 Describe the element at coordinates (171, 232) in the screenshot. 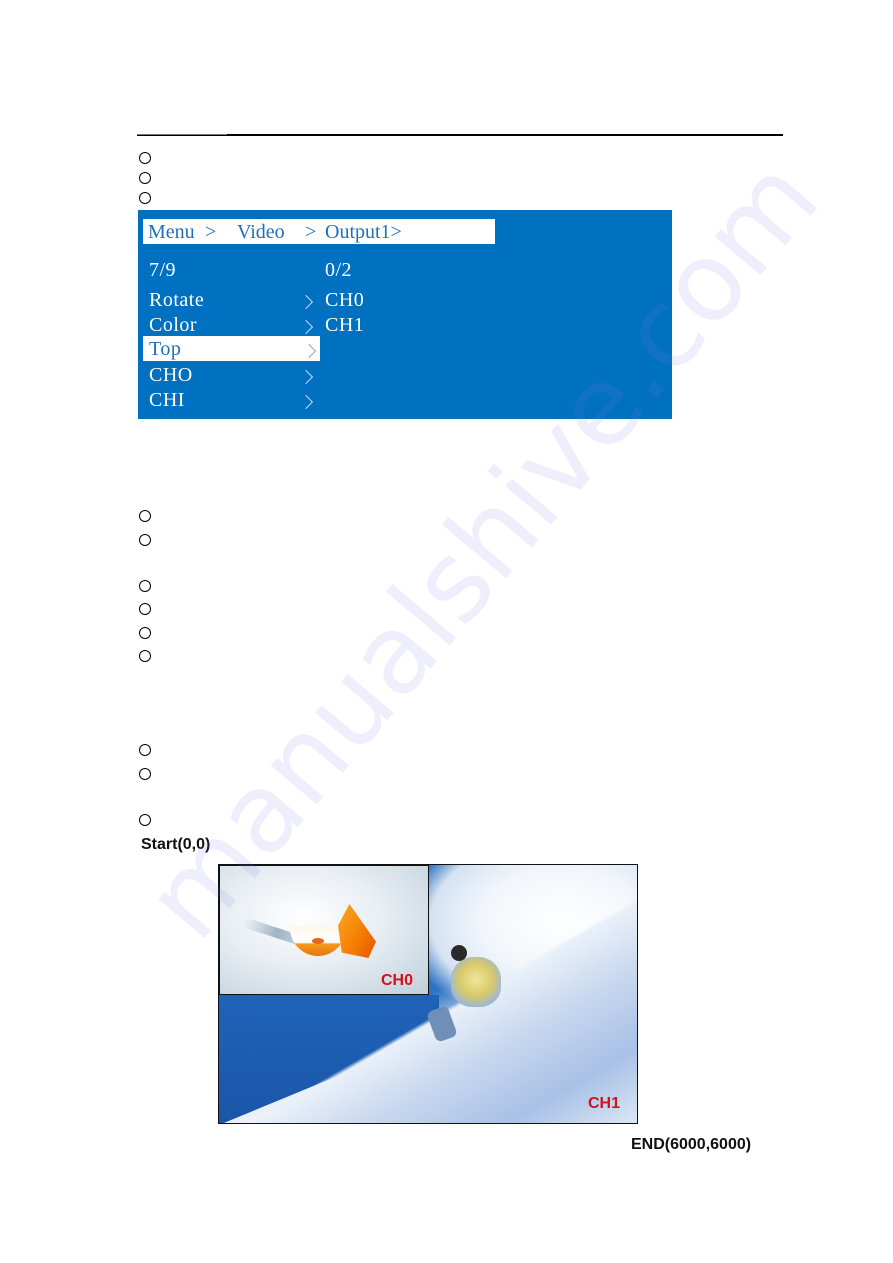

I see `breadcrumb-item-menu: Menu` at that location.